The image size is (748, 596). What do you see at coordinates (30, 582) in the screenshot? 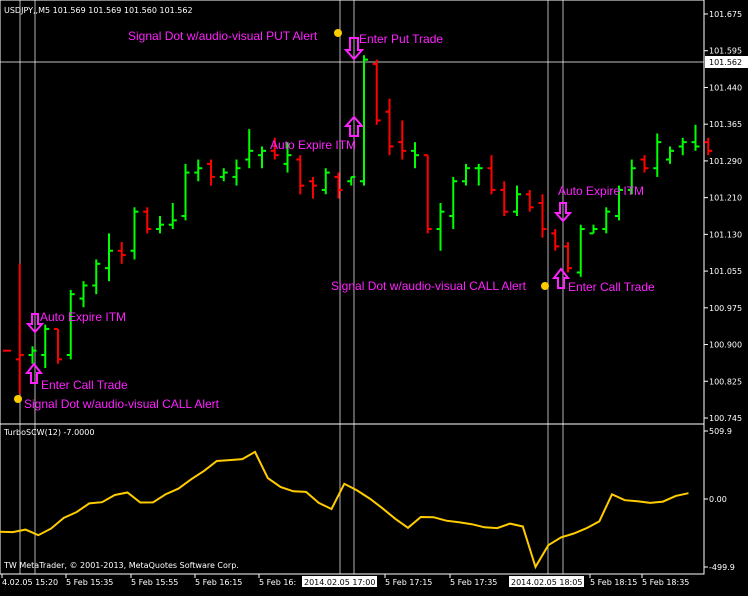
I see `time-tick-label: 4.02.05 15:20` at bounding box center [30, 582].